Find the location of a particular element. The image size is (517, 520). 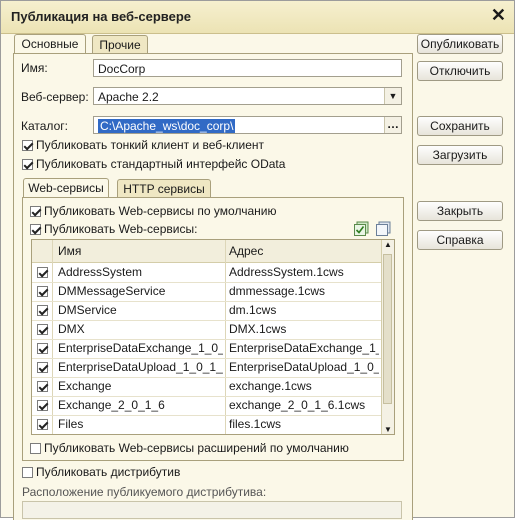

table-row: Exchange_2_0_1_6 exchange_2_0_1_6.1cws is located at coordinates (206, 406).